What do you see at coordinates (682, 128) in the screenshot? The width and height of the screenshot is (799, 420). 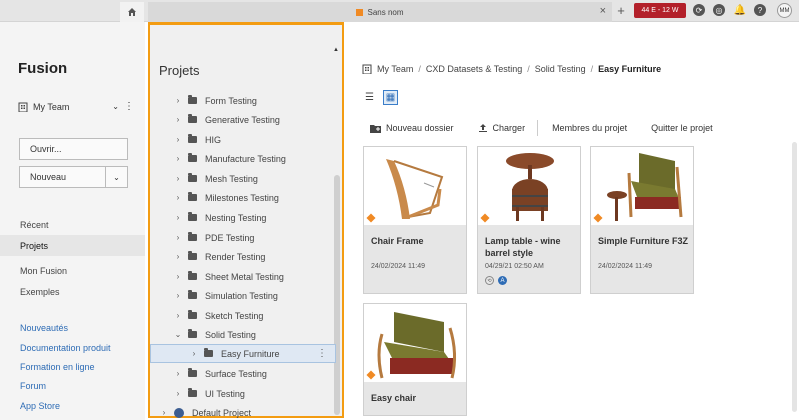 I see `leave-project-button: Quitter le projet` at bounding box center [682, 128].